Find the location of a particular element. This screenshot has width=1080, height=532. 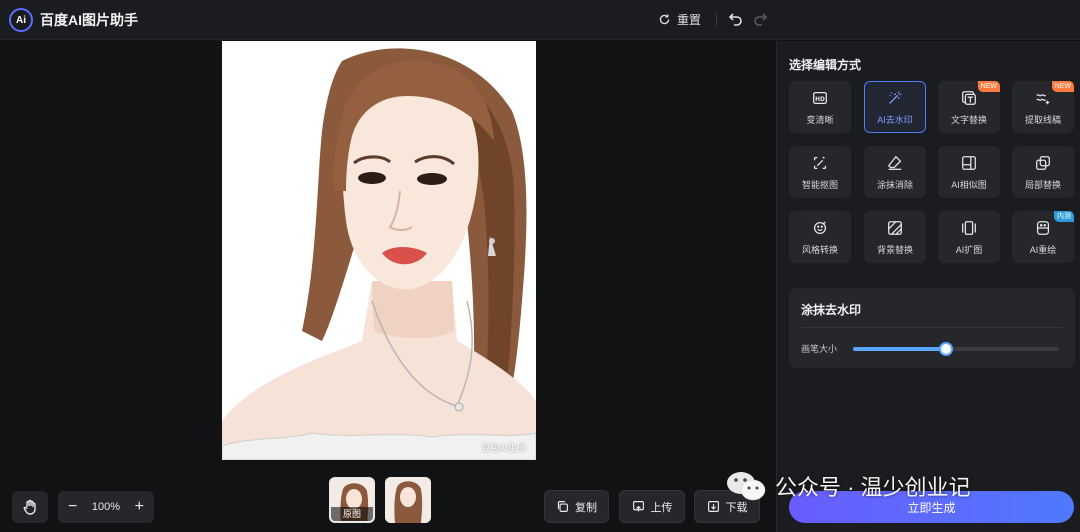

sub-card-divider is located at coordinates (932, 327).